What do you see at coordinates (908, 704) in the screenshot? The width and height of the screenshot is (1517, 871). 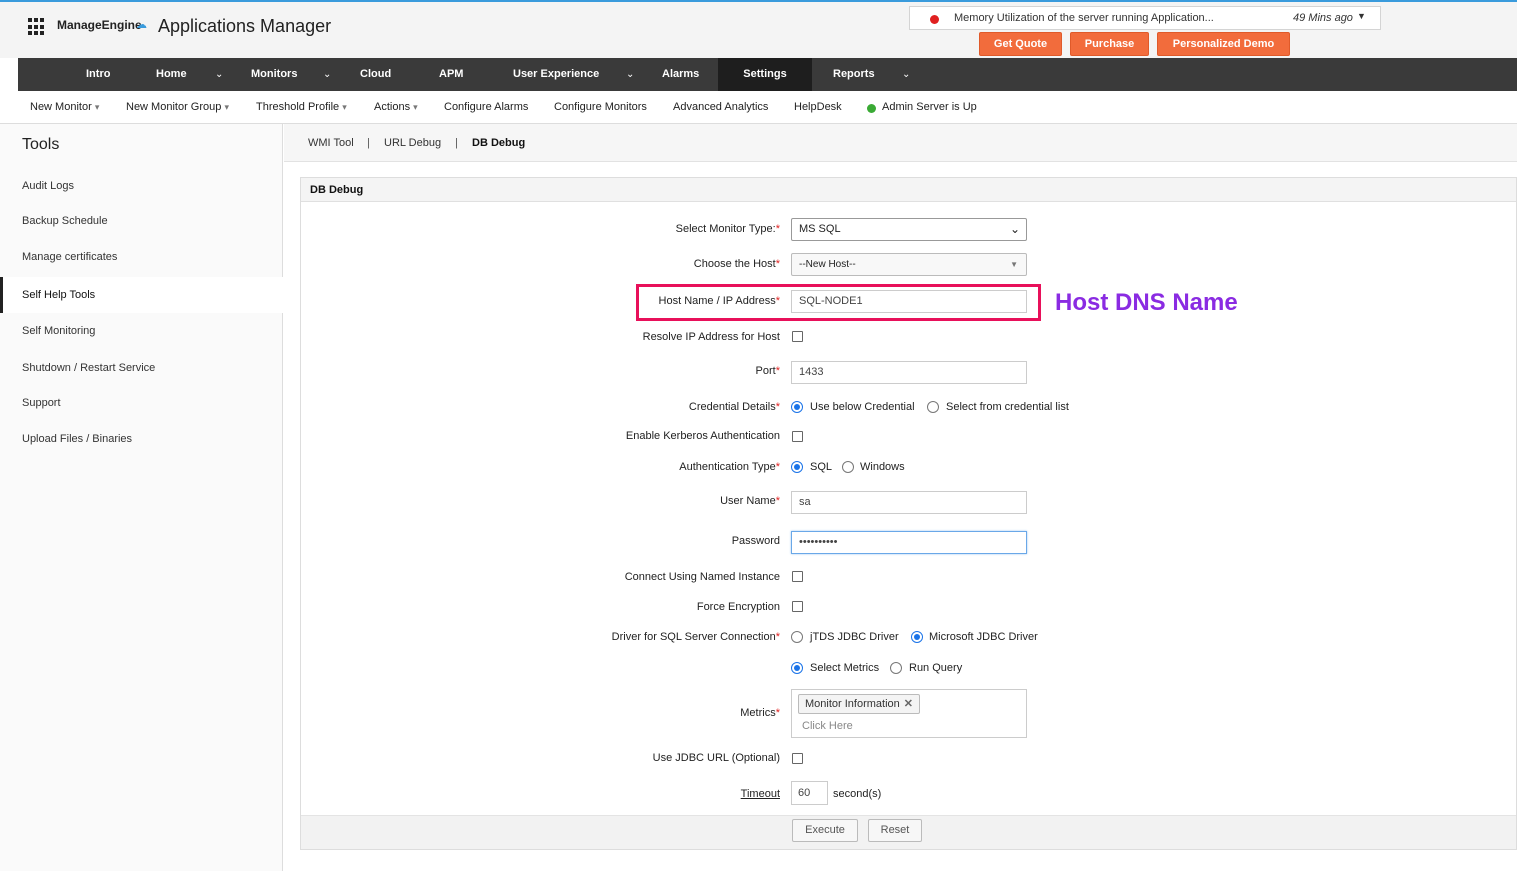 I see `remove-chip-icon: ✕` at bounding box center [908, 704].